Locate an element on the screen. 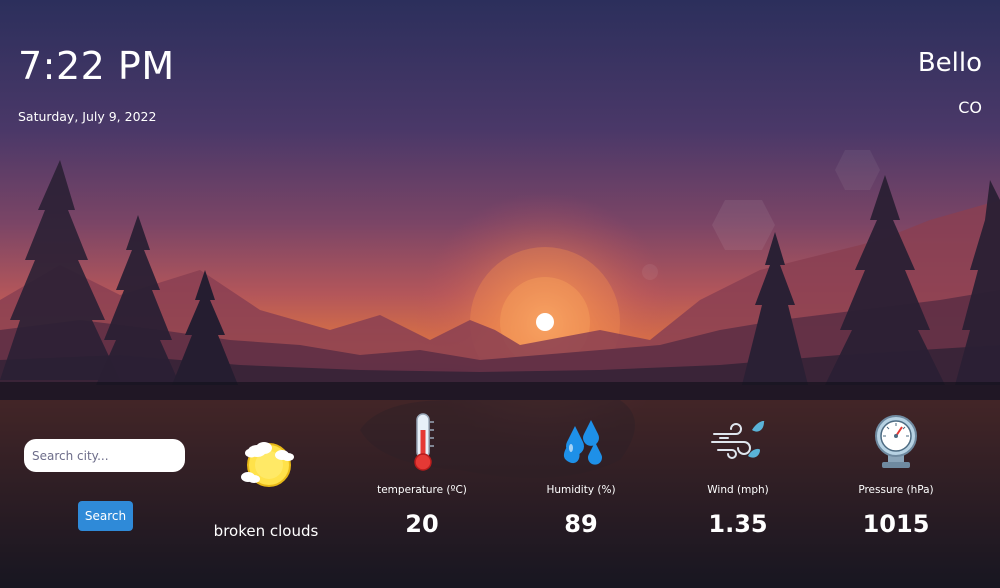  temperature-metric: temperature (ºC) 20 is located at coordinates (422, 475).